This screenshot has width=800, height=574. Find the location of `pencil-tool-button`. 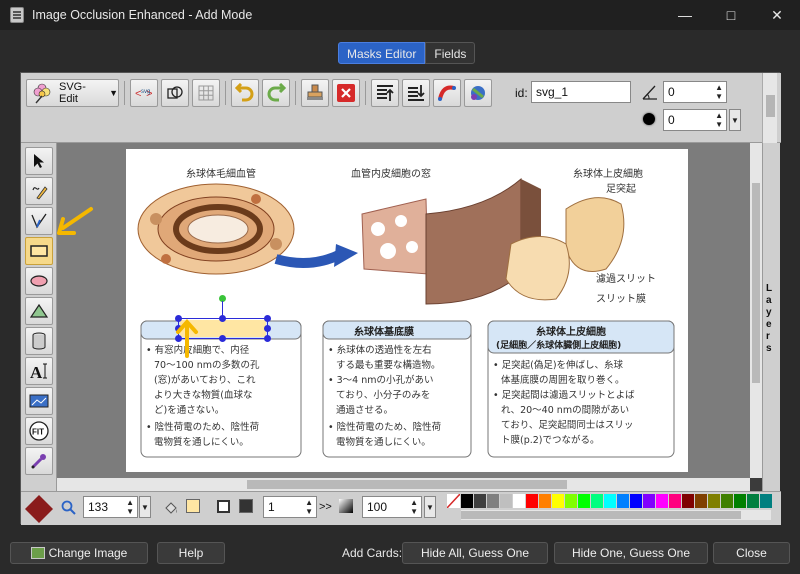

pencil-tool-button is located at coordinates (39, 191).